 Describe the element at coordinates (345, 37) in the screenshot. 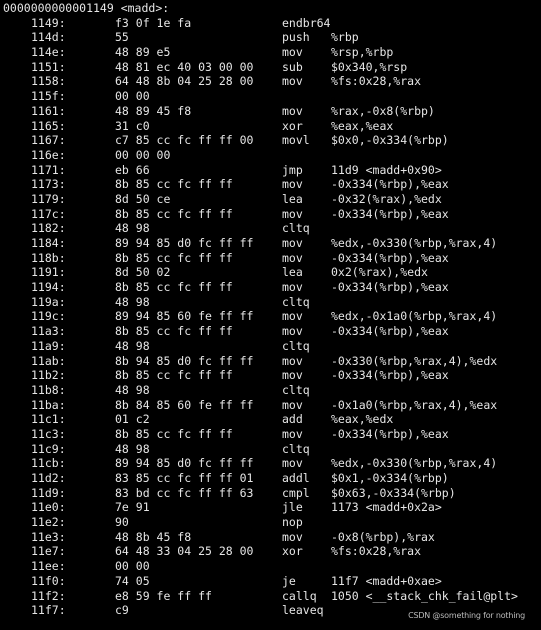

I see `operands: %rbp` at that location.